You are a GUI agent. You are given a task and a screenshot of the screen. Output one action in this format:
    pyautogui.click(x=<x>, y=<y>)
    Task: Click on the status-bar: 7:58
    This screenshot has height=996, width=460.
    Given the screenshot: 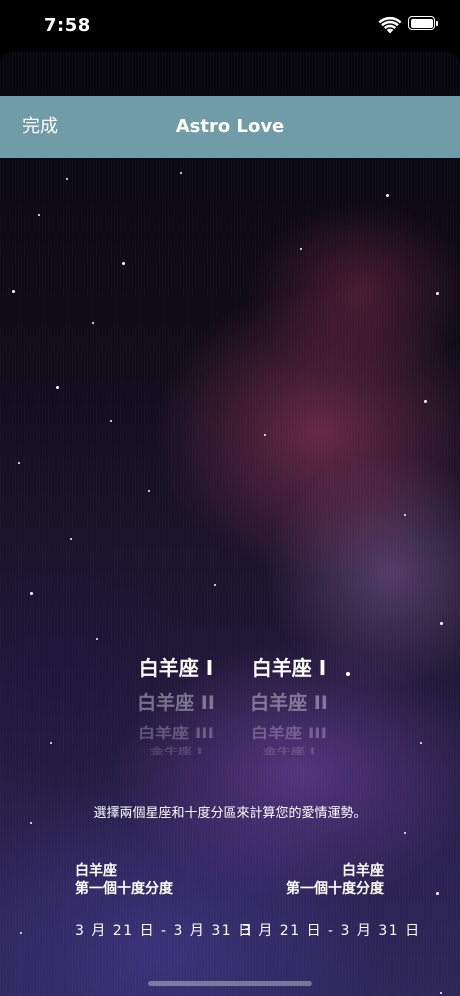 What is the action you would take?
    pyautogui.click(x=230, y=24)
    